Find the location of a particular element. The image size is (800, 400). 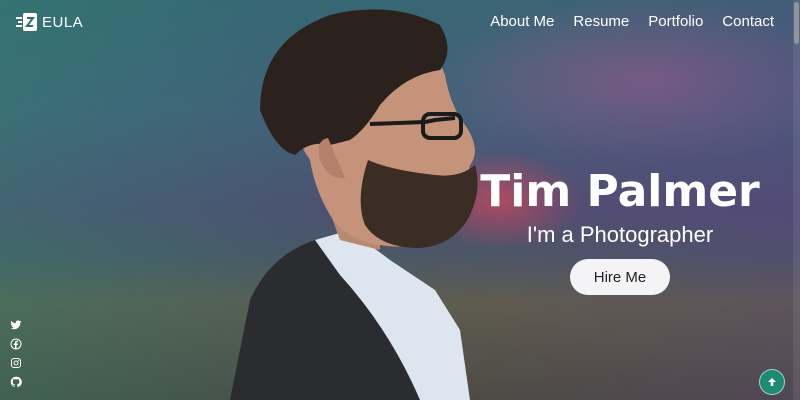

instagram-link is located at coordinates (16, 363).